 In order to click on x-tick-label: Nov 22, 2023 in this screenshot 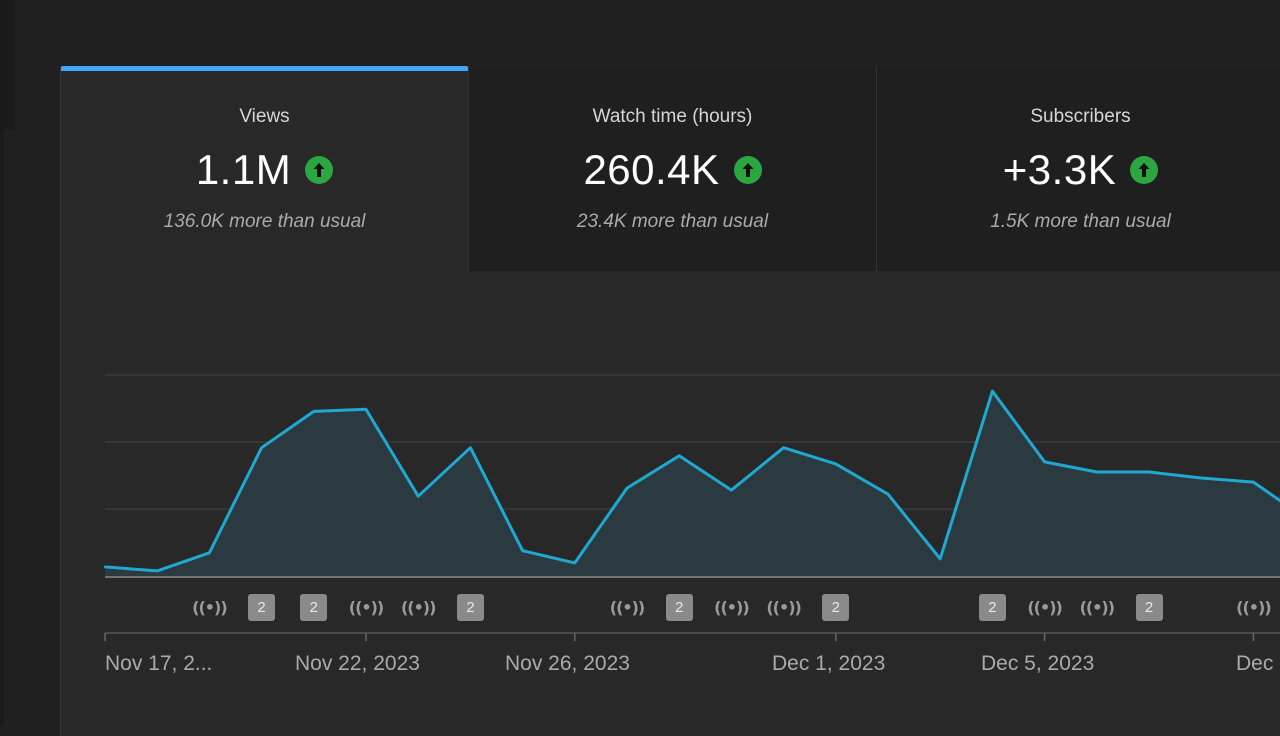, I will do `click(357, 663)`.